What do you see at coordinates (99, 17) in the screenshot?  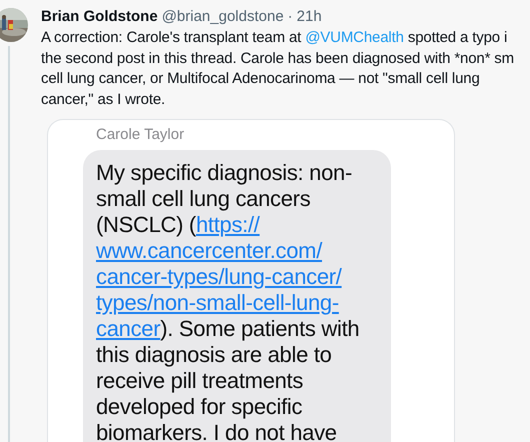 I see `author-name: Brian Goldstone` at bounding box center [99, 17].